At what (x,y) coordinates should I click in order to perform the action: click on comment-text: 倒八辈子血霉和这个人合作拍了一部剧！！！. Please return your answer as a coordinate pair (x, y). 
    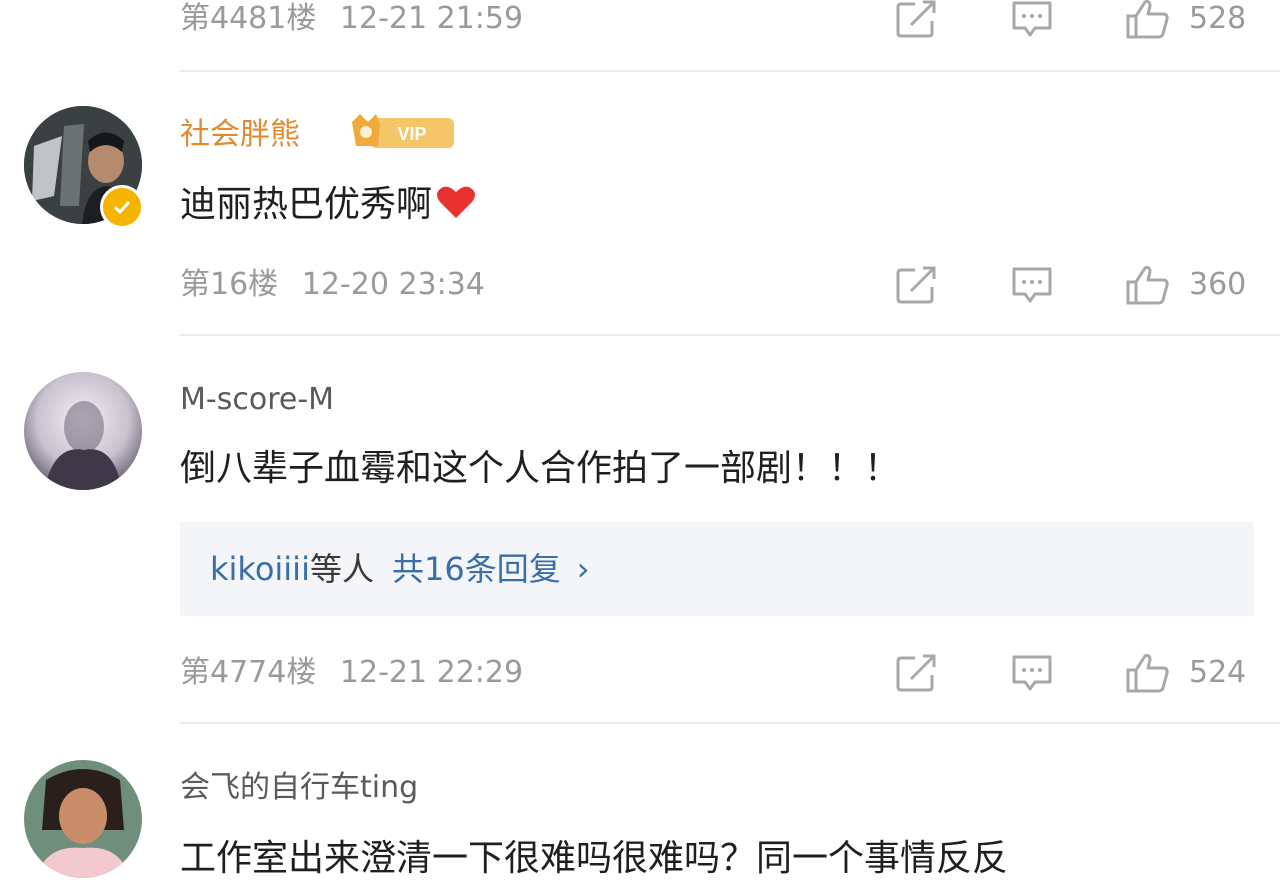
    Looking at the image, I should click on (540, 468).